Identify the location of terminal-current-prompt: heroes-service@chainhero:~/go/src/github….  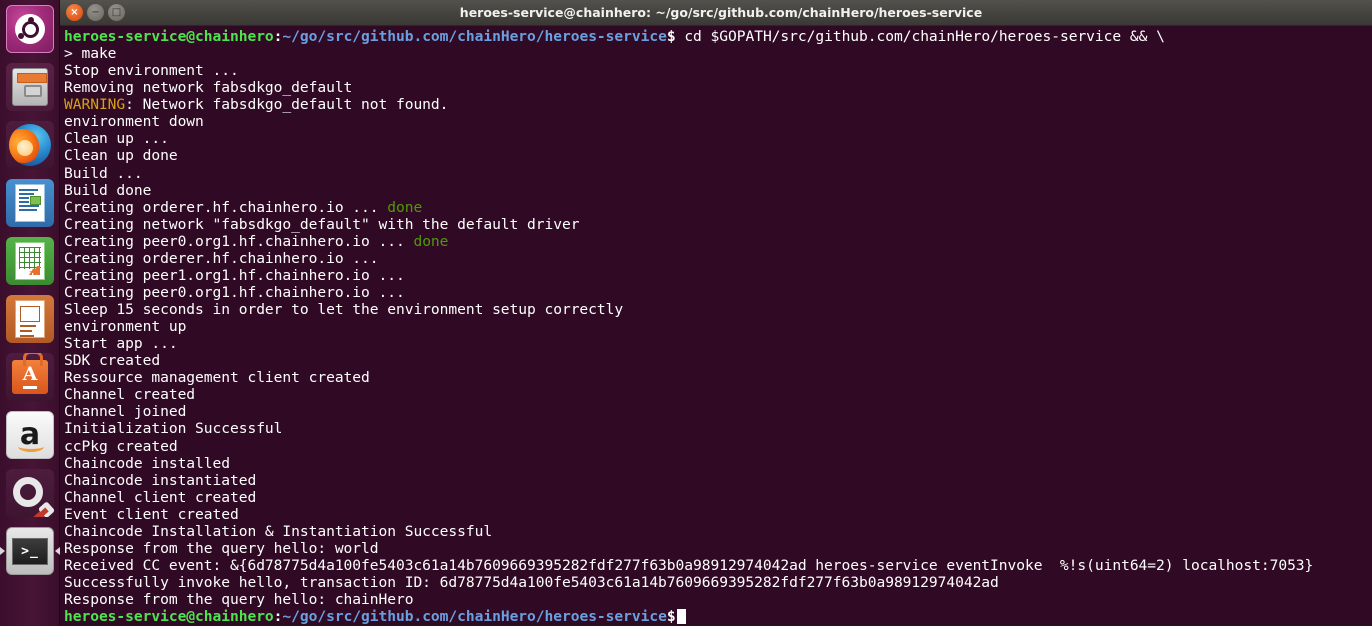
(718, 616).